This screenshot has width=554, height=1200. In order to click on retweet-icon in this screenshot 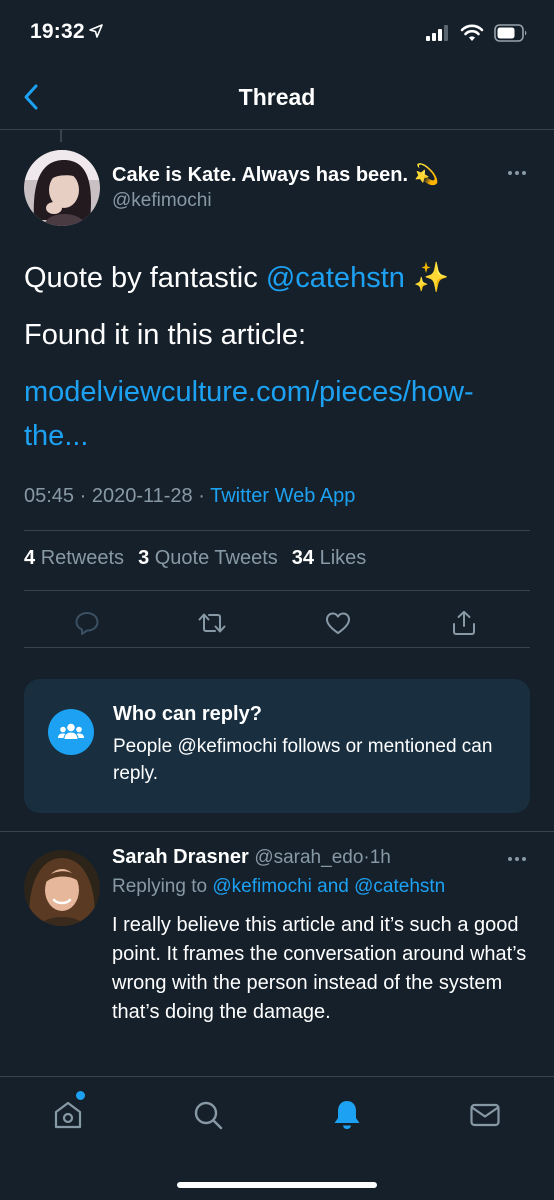, I will do `click(212, 623)`.